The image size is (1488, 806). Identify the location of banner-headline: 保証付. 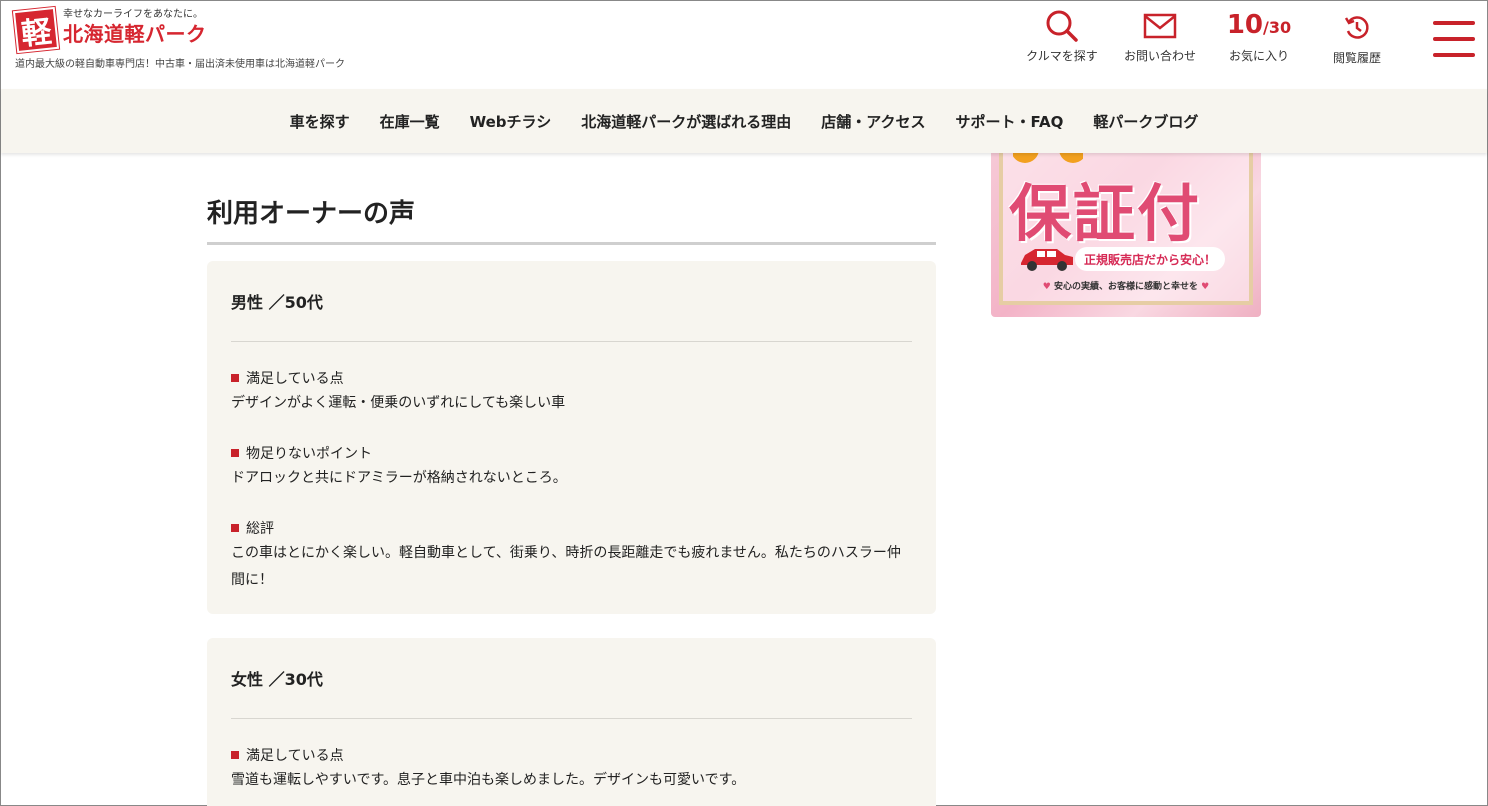
(1105, 213).